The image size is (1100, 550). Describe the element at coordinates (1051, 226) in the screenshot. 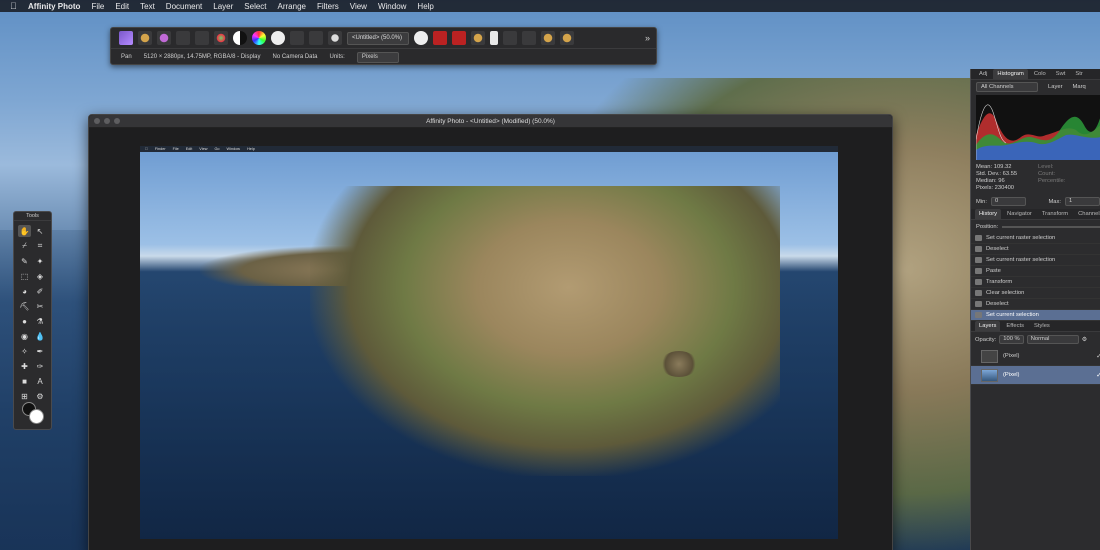

I see `history-position-slider` at that location.